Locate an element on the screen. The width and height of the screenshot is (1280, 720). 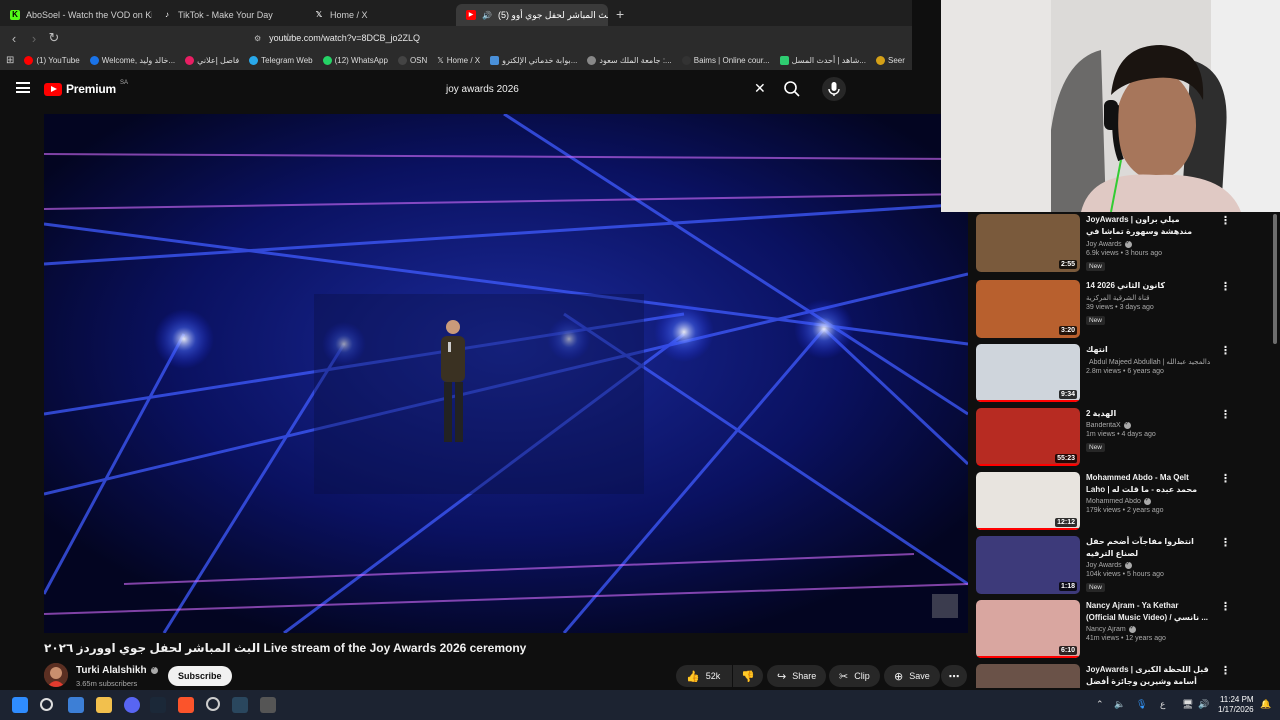
more-actions-button: ⋯ is located at coordinates (954, 676).